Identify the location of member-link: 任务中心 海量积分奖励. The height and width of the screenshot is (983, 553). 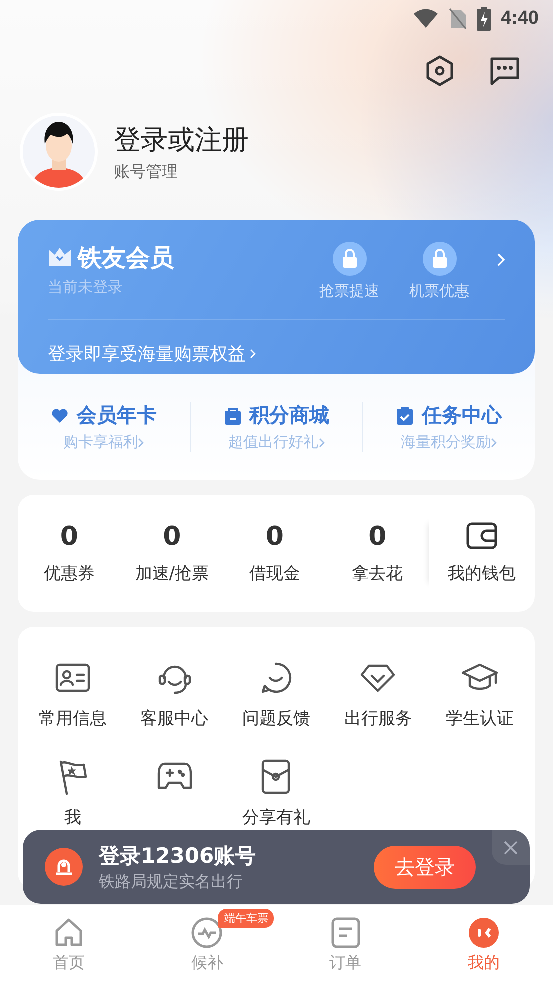
(449, 427).